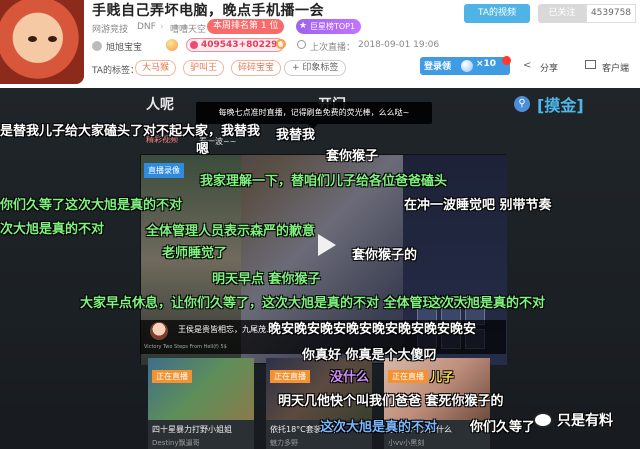  What do you see at coordinates (369, 355) in the screenshot?
I see `danmaku-comment: 你真好 你真是个大傻叼` at bounding box center [369, 355].